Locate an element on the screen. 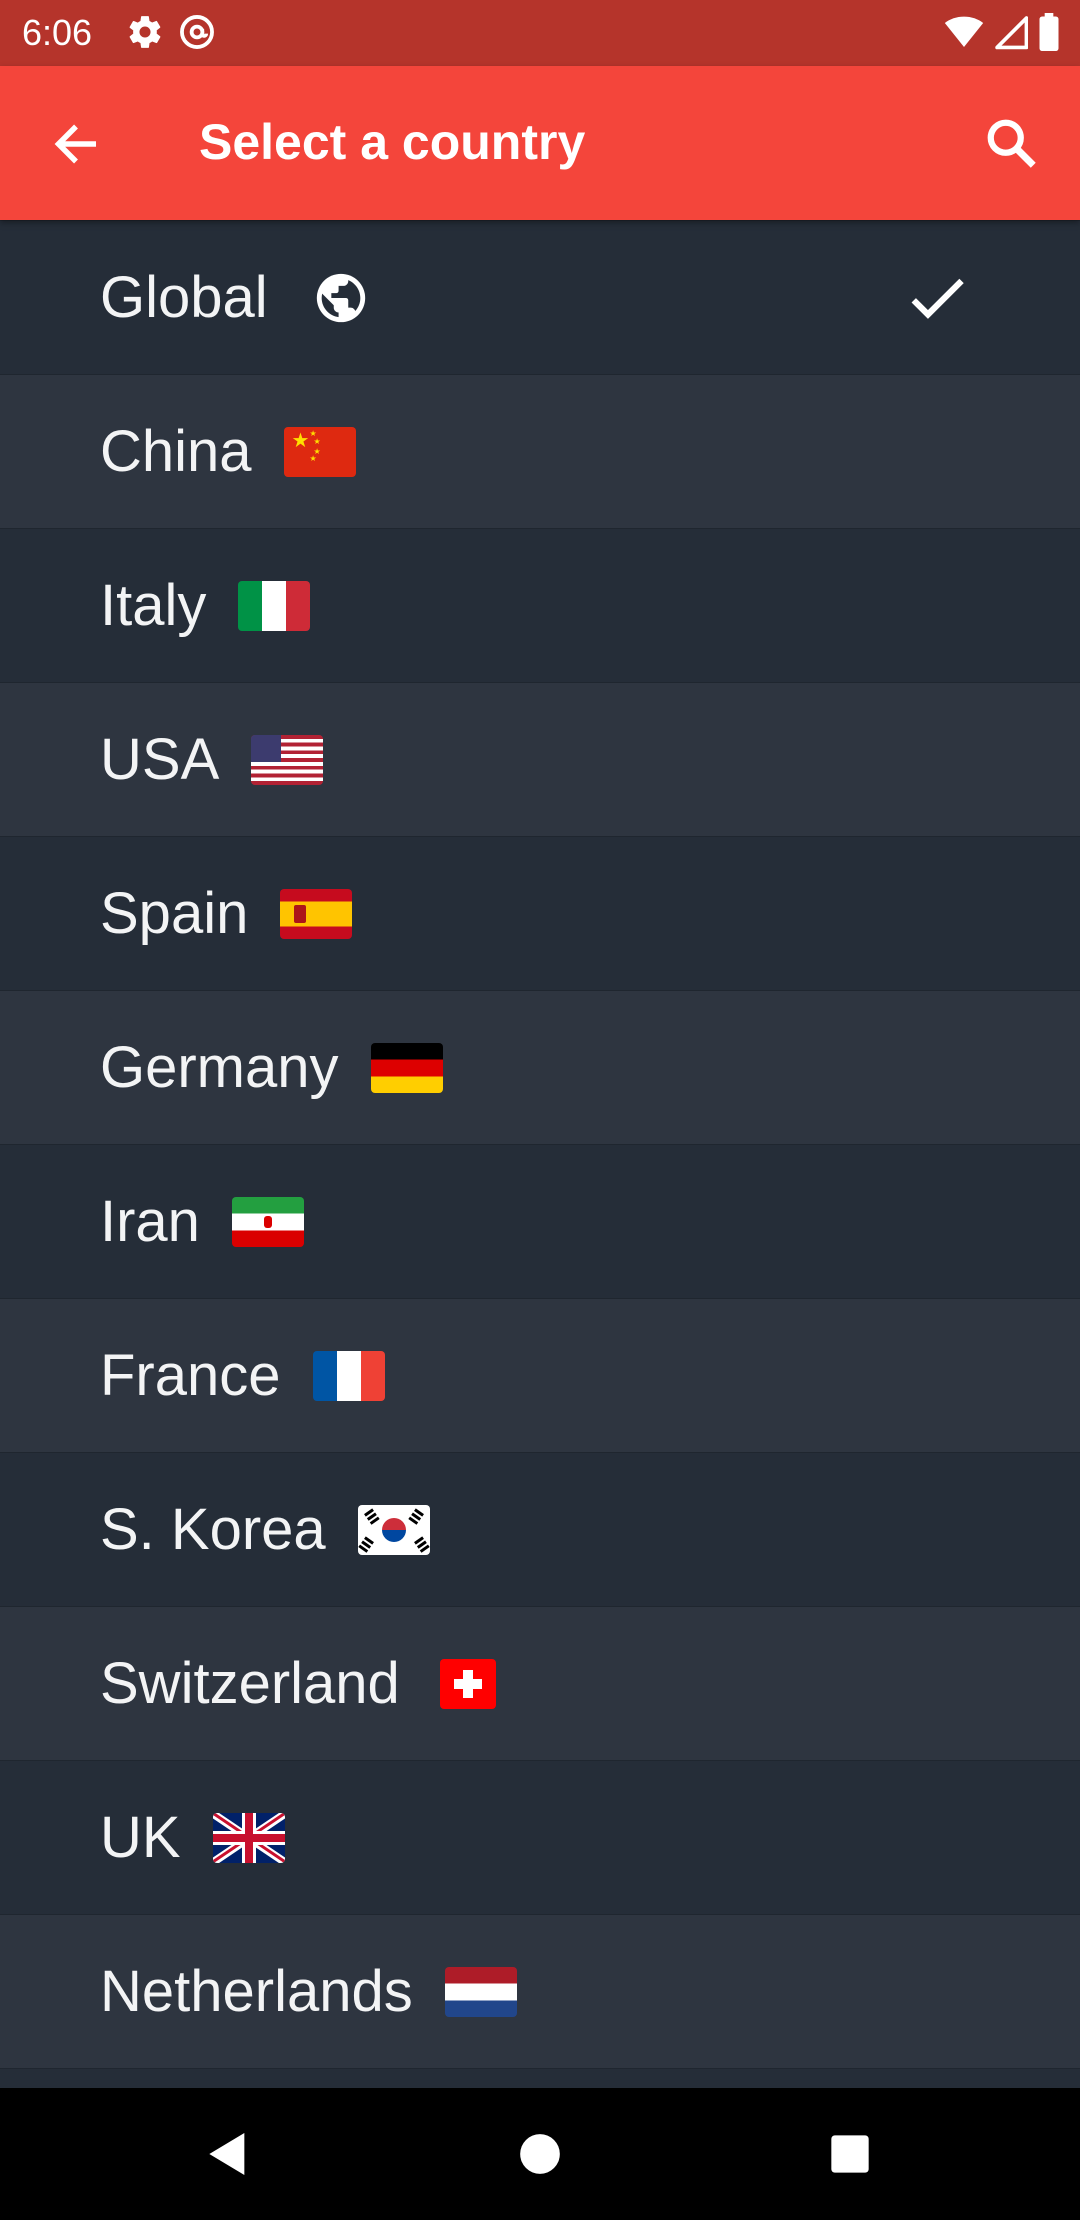 The height and width of the screenshot is (2220, 1080). flag-italy-icon is located at coordinates (274, 605).